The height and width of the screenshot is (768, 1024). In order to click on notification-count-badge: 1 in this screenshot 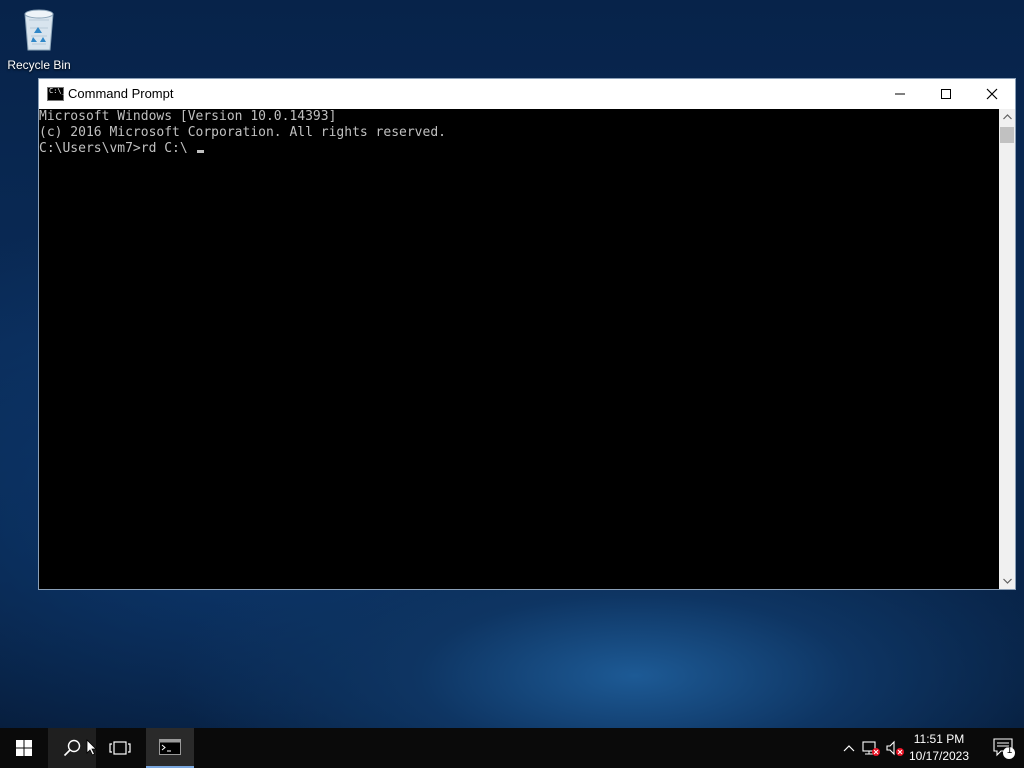, I will do `click(1009, 750)`.